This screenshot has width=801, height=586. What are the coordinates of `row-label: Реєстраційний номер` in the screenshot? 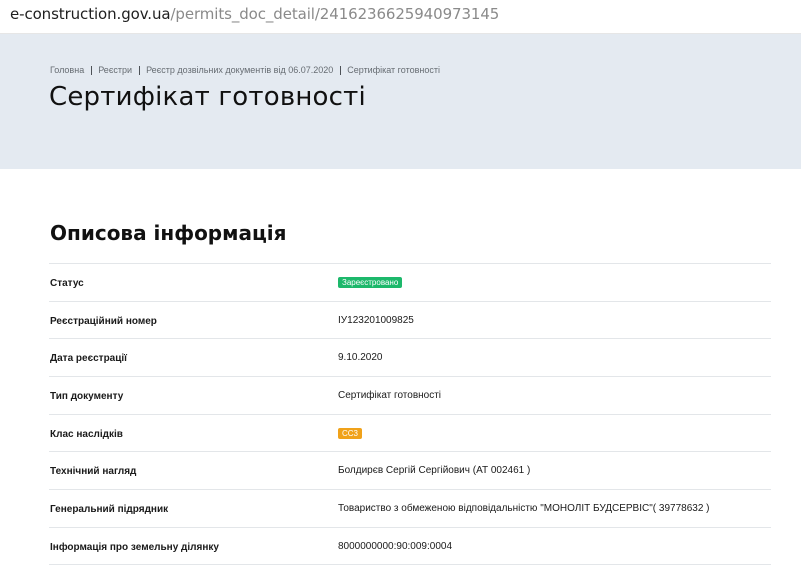 It's located at (103, 321).